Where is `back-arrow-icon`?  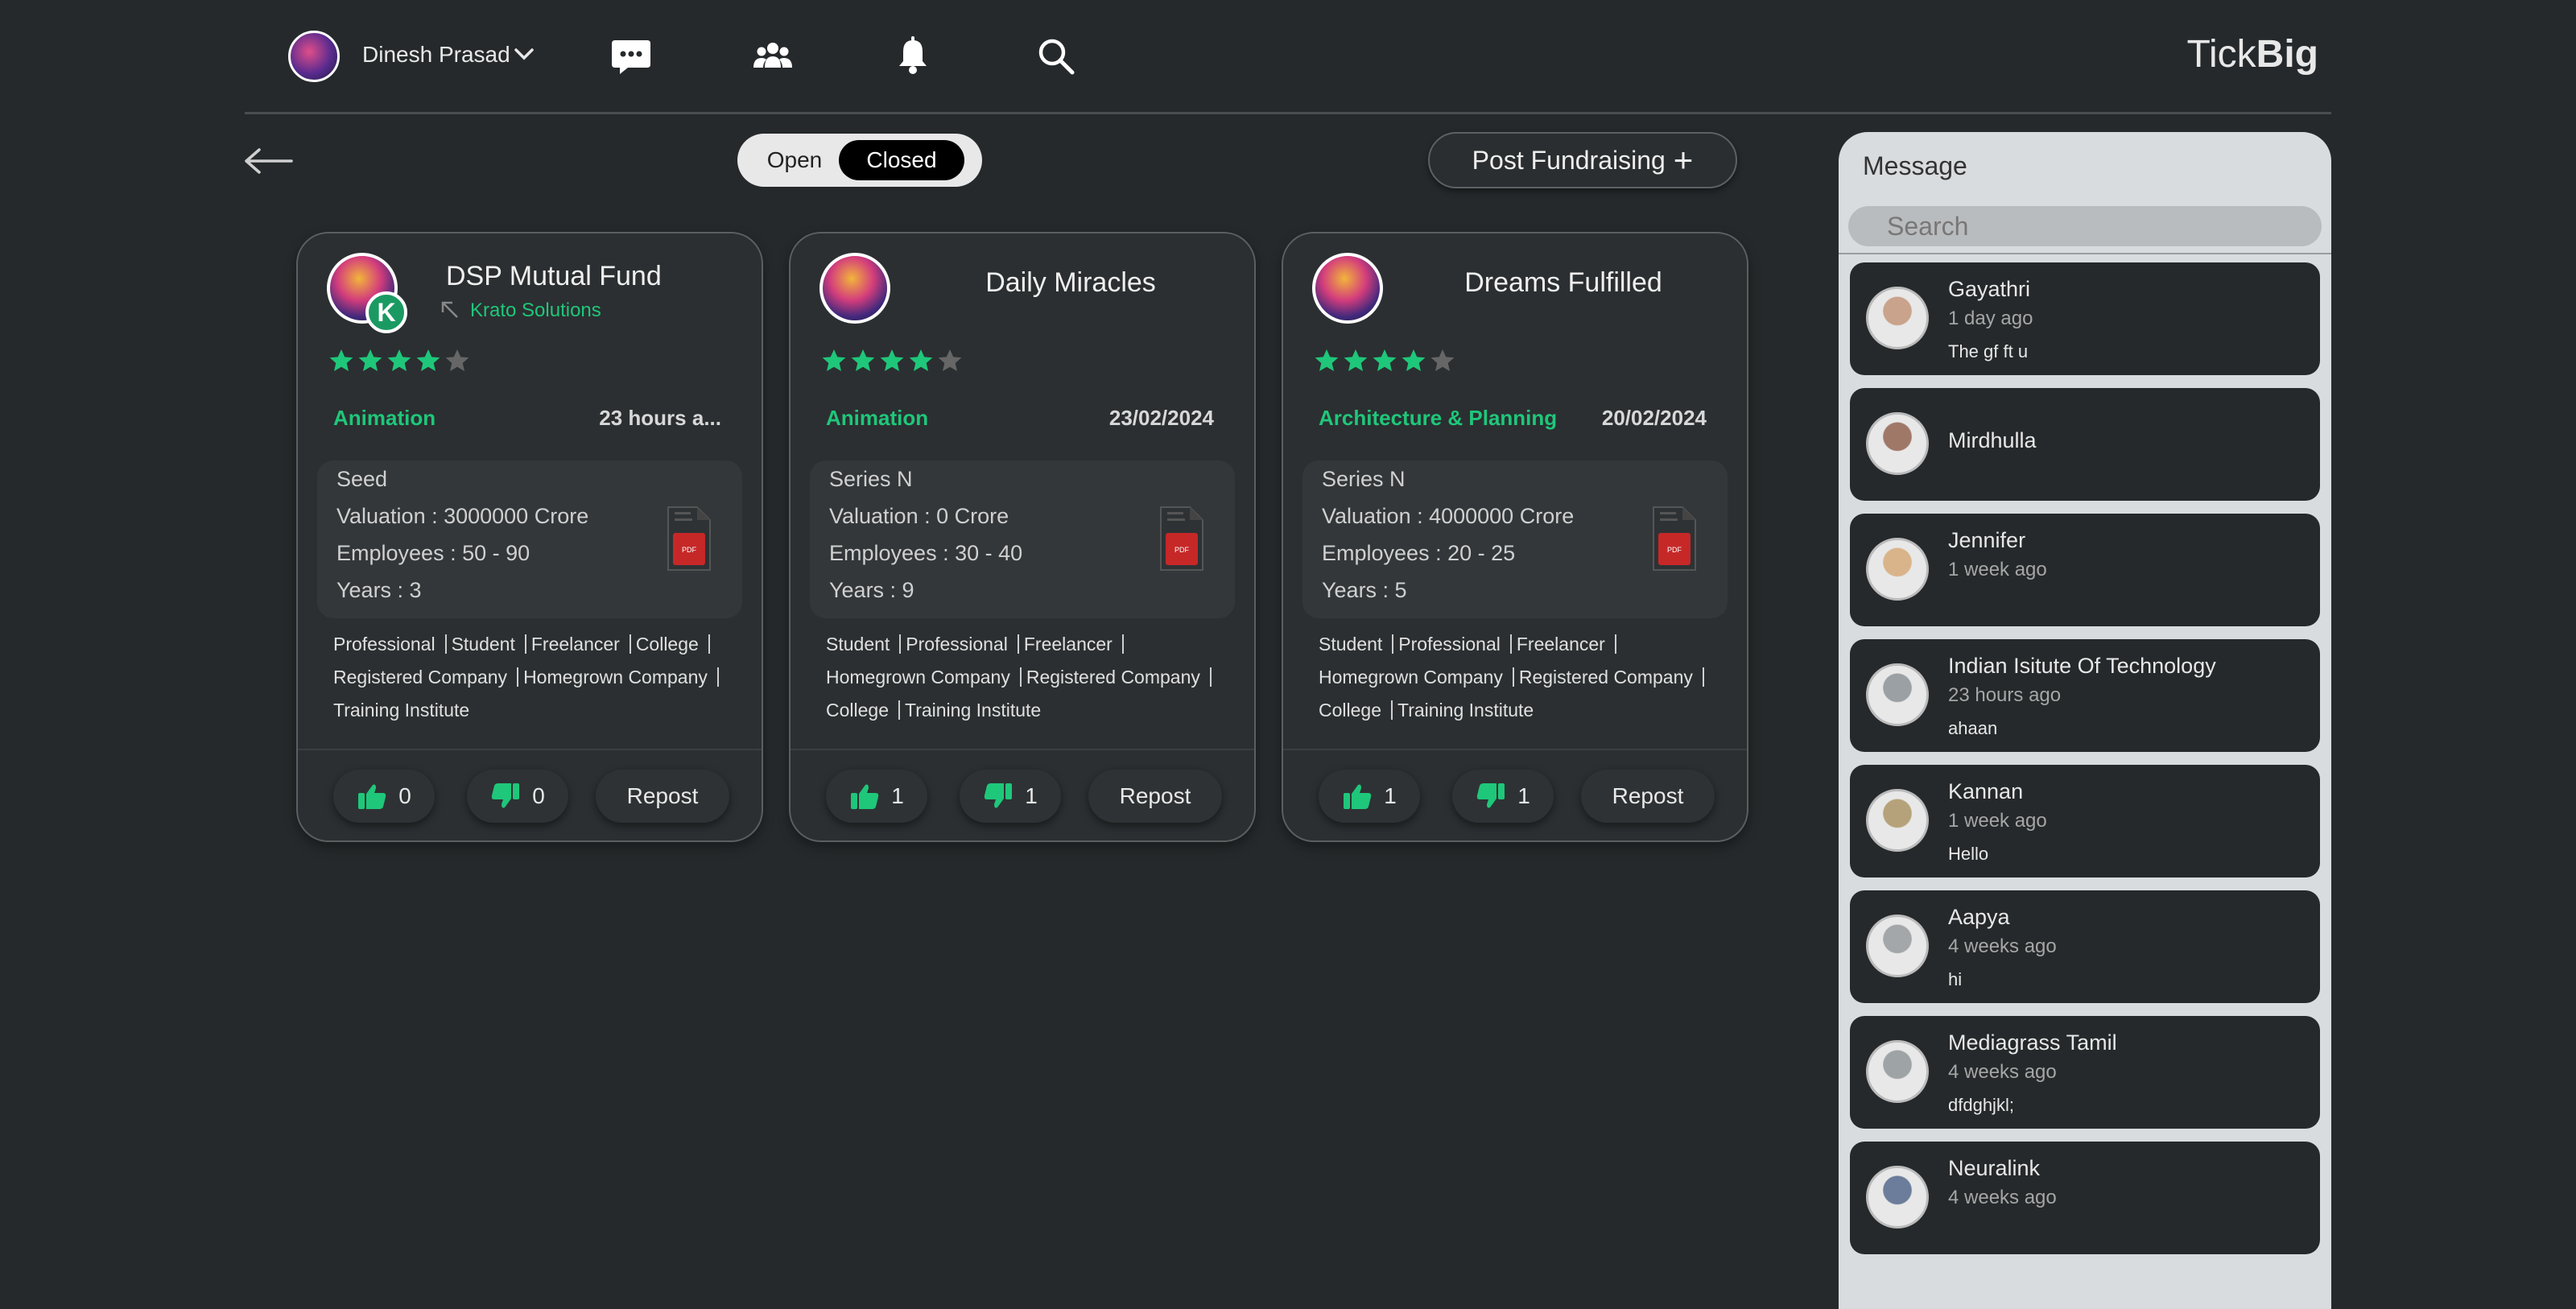 back-arrow-icon is located at coordinates (267, 161).